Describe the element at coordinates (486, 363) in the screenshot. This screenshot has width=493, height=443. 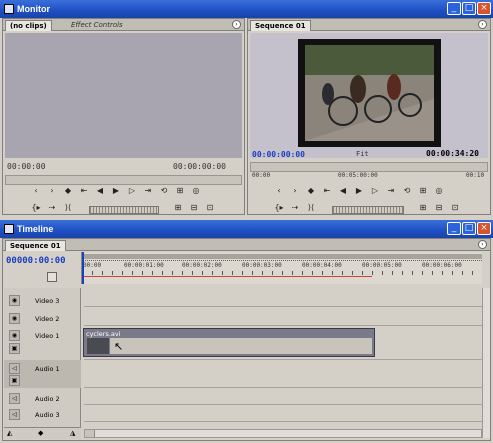
I see `vertical-scrollbar` at that location.